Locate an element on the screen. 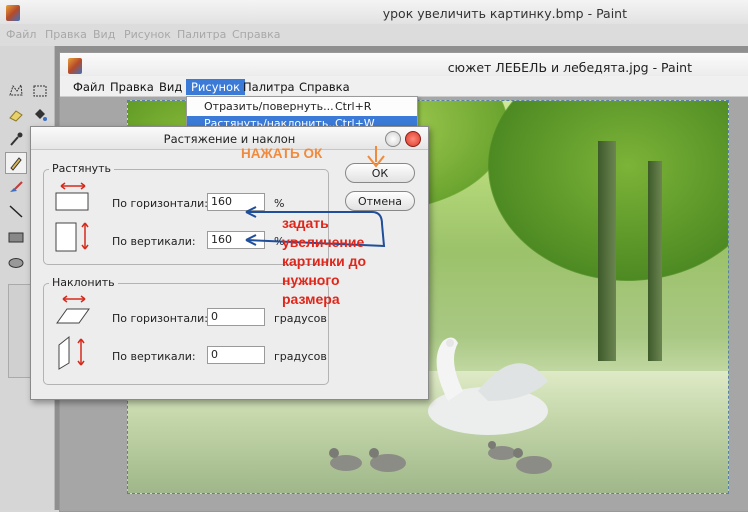 This screenshot has height=512, width=748. skew-group-label: Наклонить is located at coordinates (83, 282).